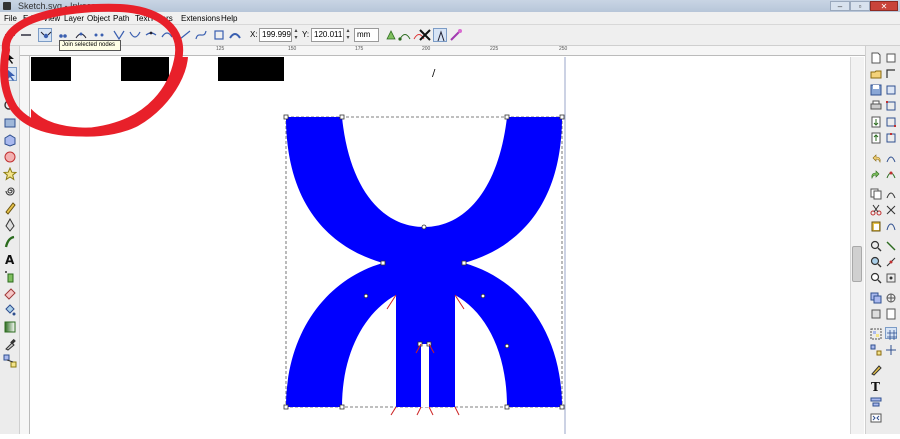 This screenshot has height=439, width=900. Describe the element at coordinates (876, 225) in the screenshot. I see `paste-icon` at that location.